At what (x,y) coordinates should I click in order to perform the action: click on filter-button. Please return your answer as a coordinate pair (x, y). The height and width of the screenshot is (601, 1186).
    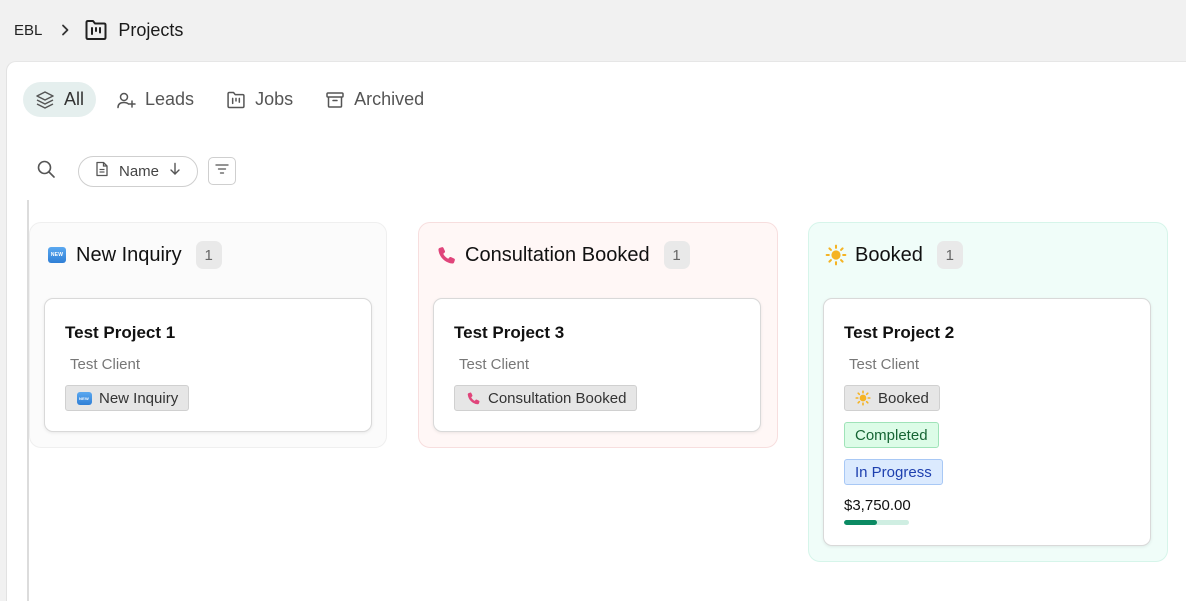
    Looking at the image, I should click on (222, 171).